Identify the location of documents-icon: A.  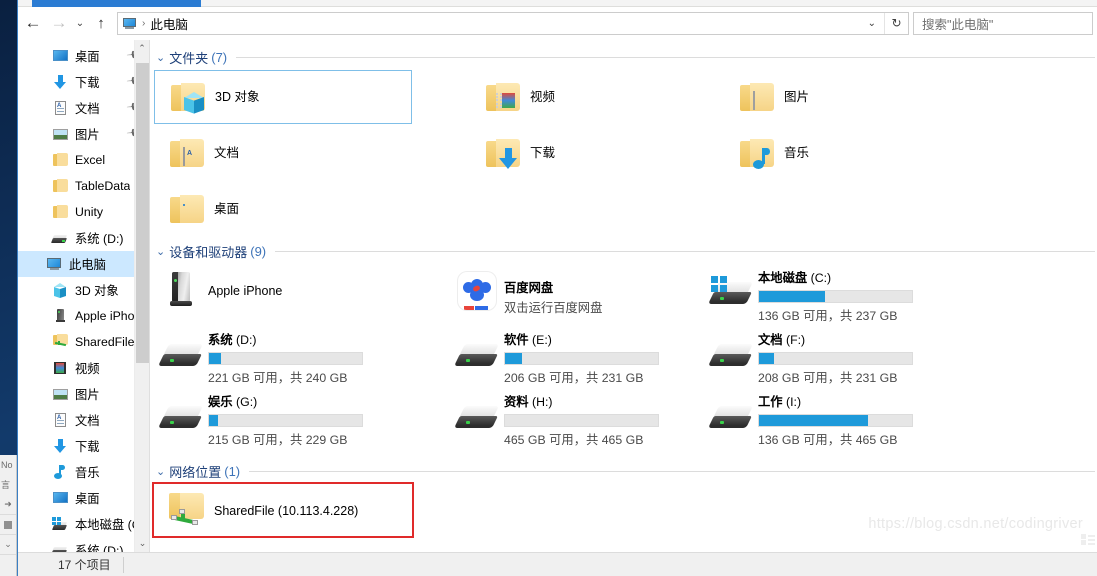
(60, 108).